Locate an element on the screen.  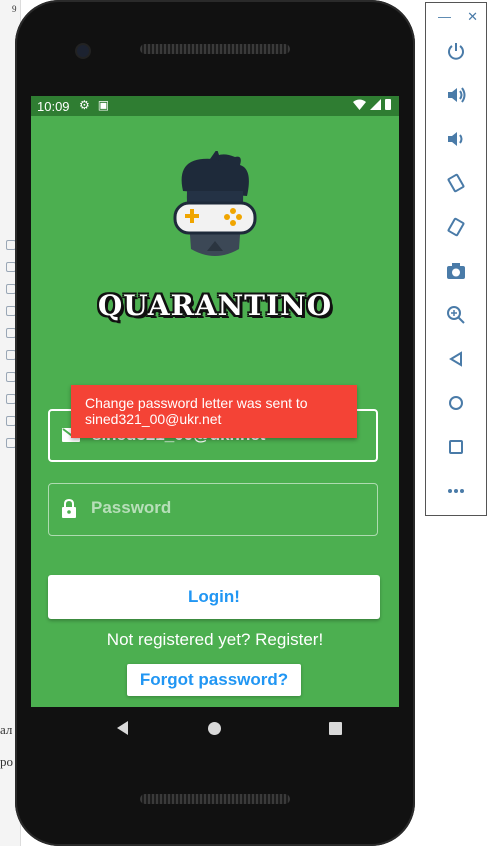
overview-icon is located at coordinates (456, 447).